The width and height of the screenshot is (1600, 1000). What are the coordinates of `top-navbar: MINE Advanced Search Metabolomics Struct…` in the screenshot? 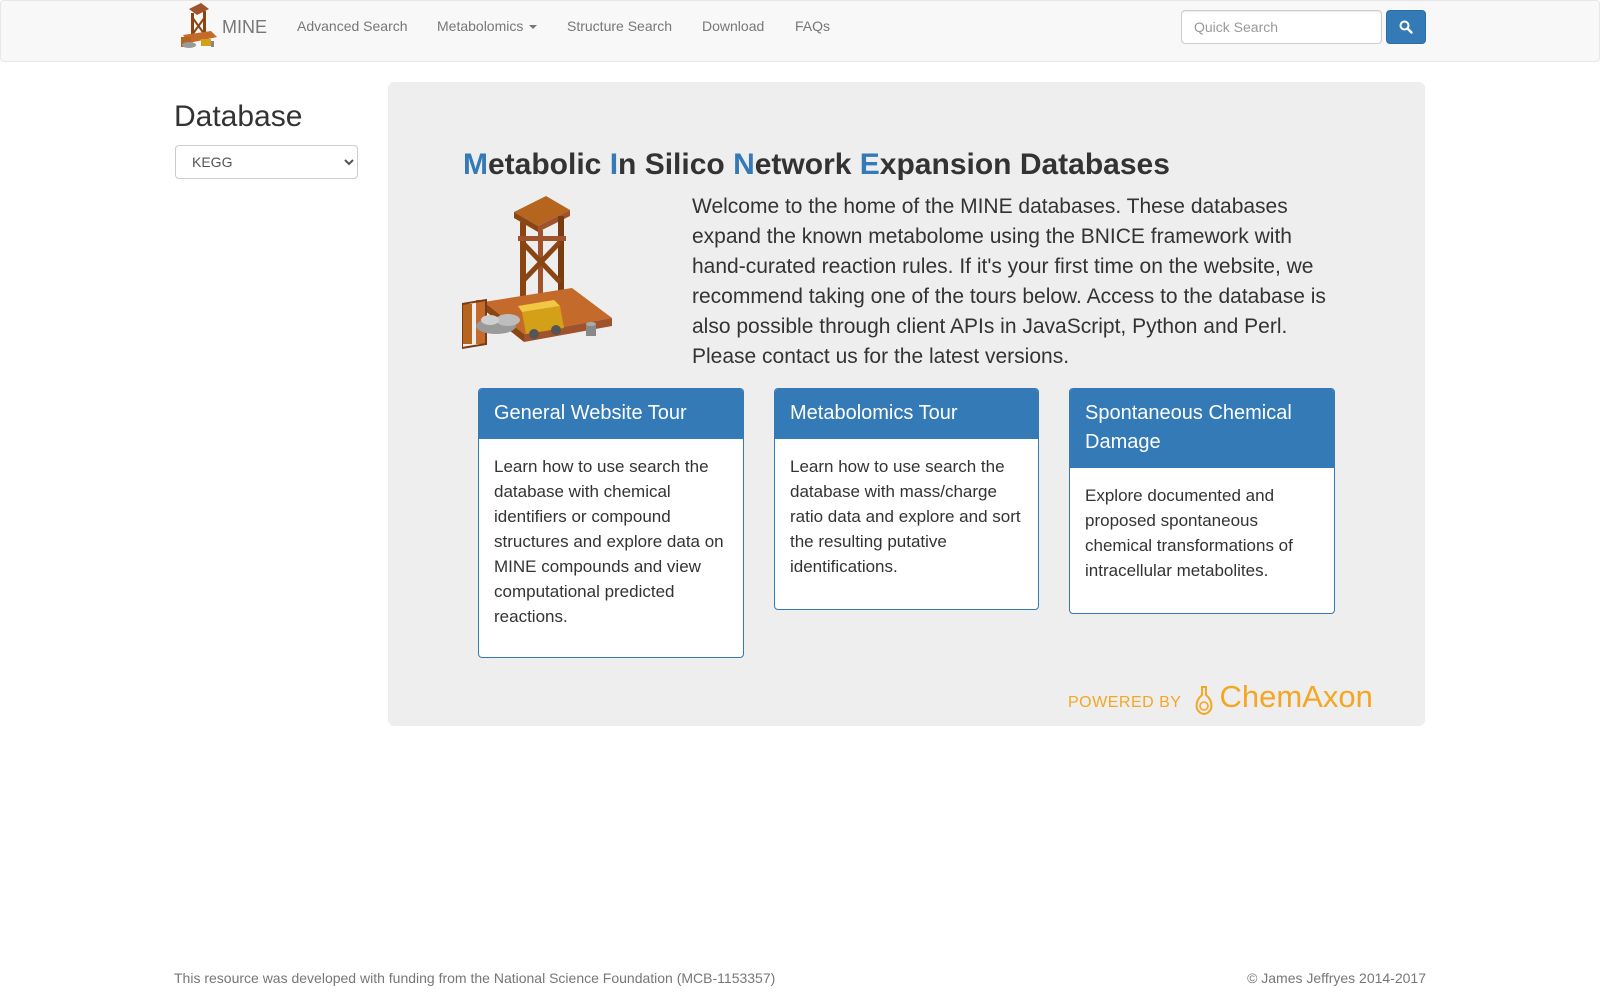 It's located at (800, 31).